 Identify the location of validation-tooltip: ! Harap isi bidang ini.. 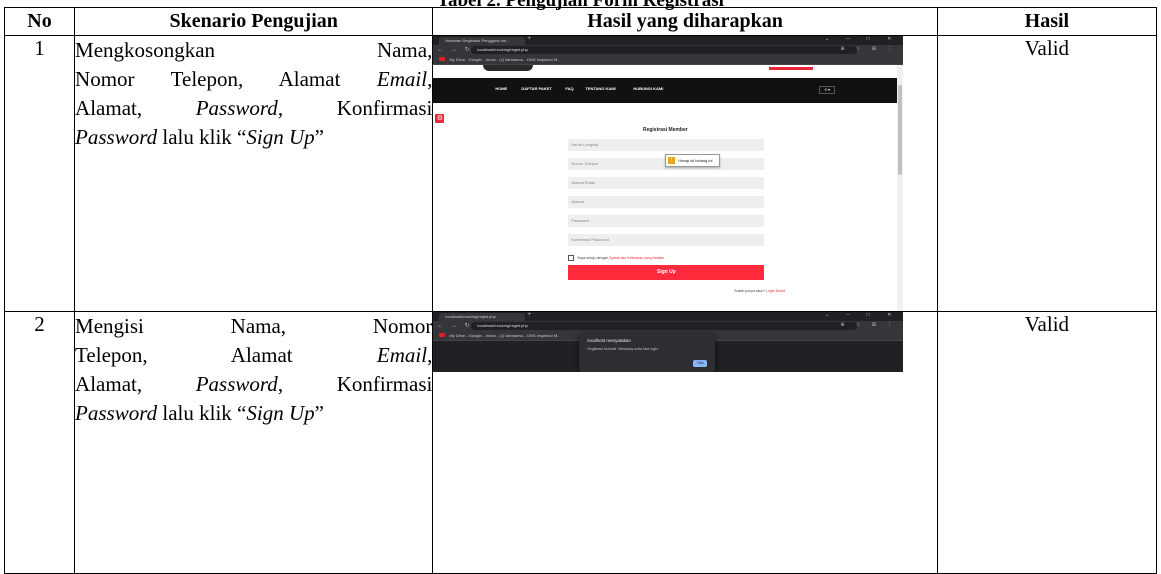
(693, 160).